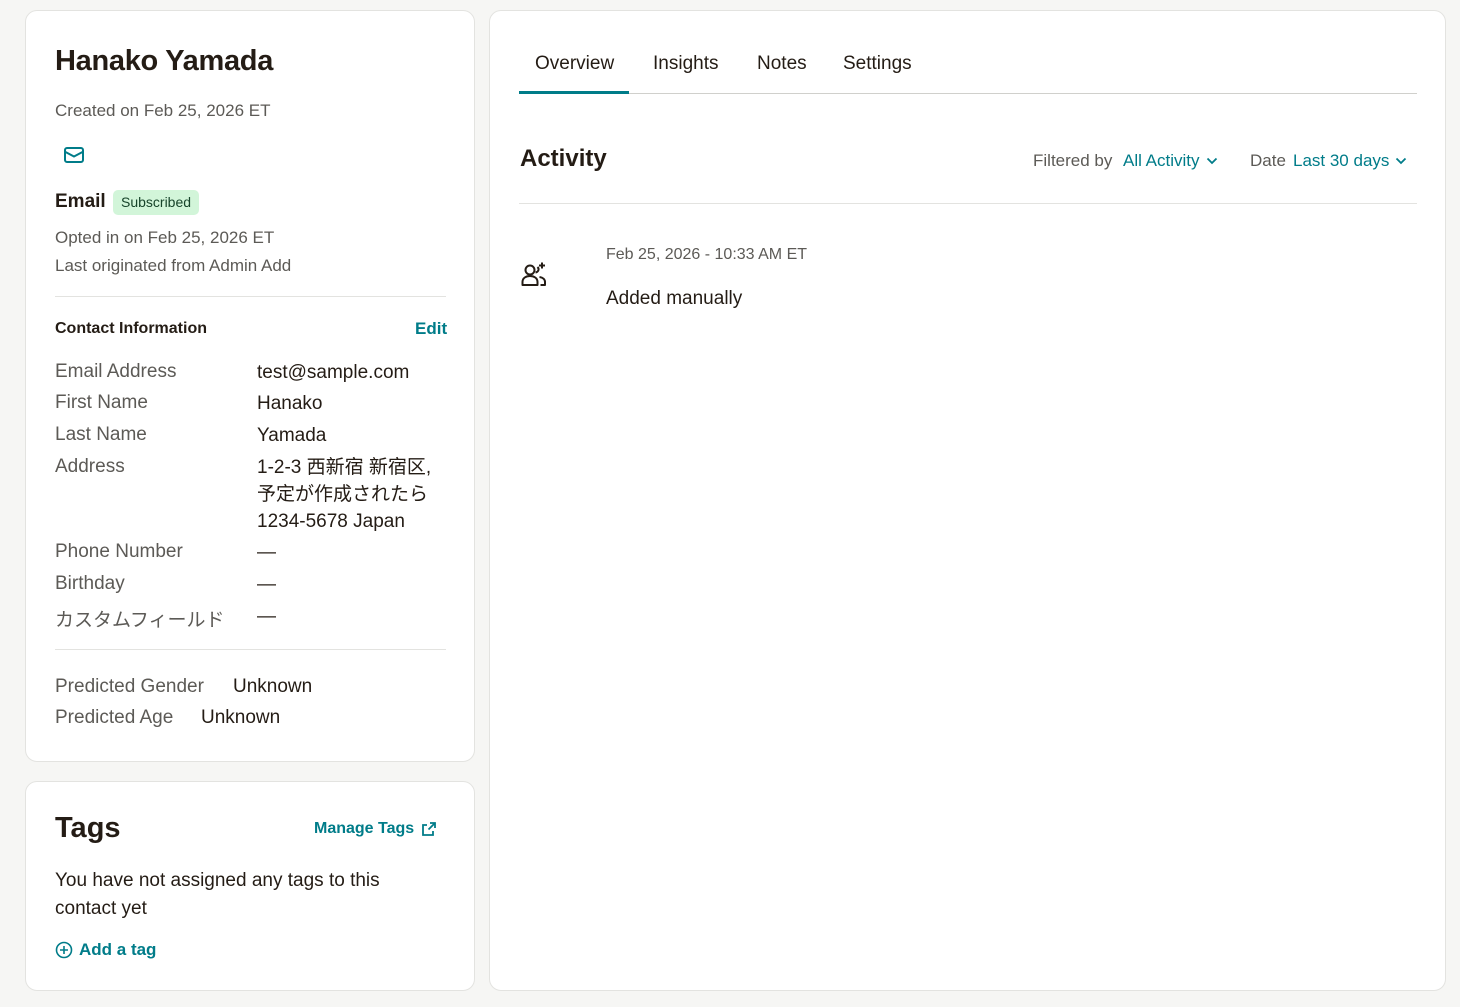  Describe the element at coordinates (563, 158) in the screenshot. I see `activity-title: Activity` at that location.